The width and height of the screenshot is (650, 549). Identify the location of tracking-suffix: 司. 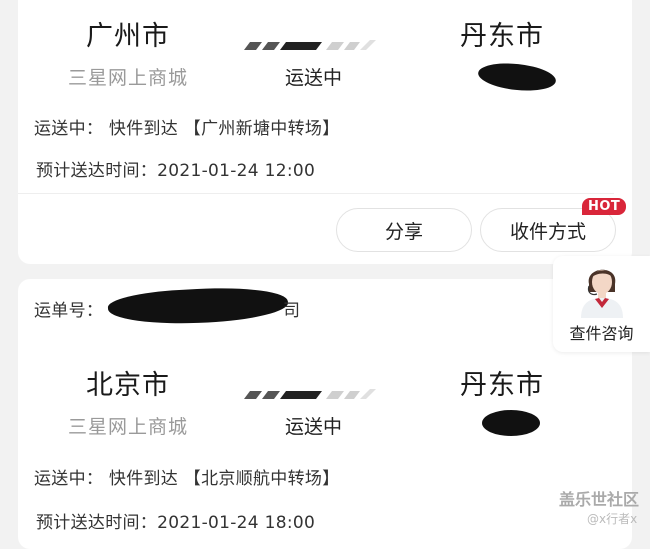
(292, 311).